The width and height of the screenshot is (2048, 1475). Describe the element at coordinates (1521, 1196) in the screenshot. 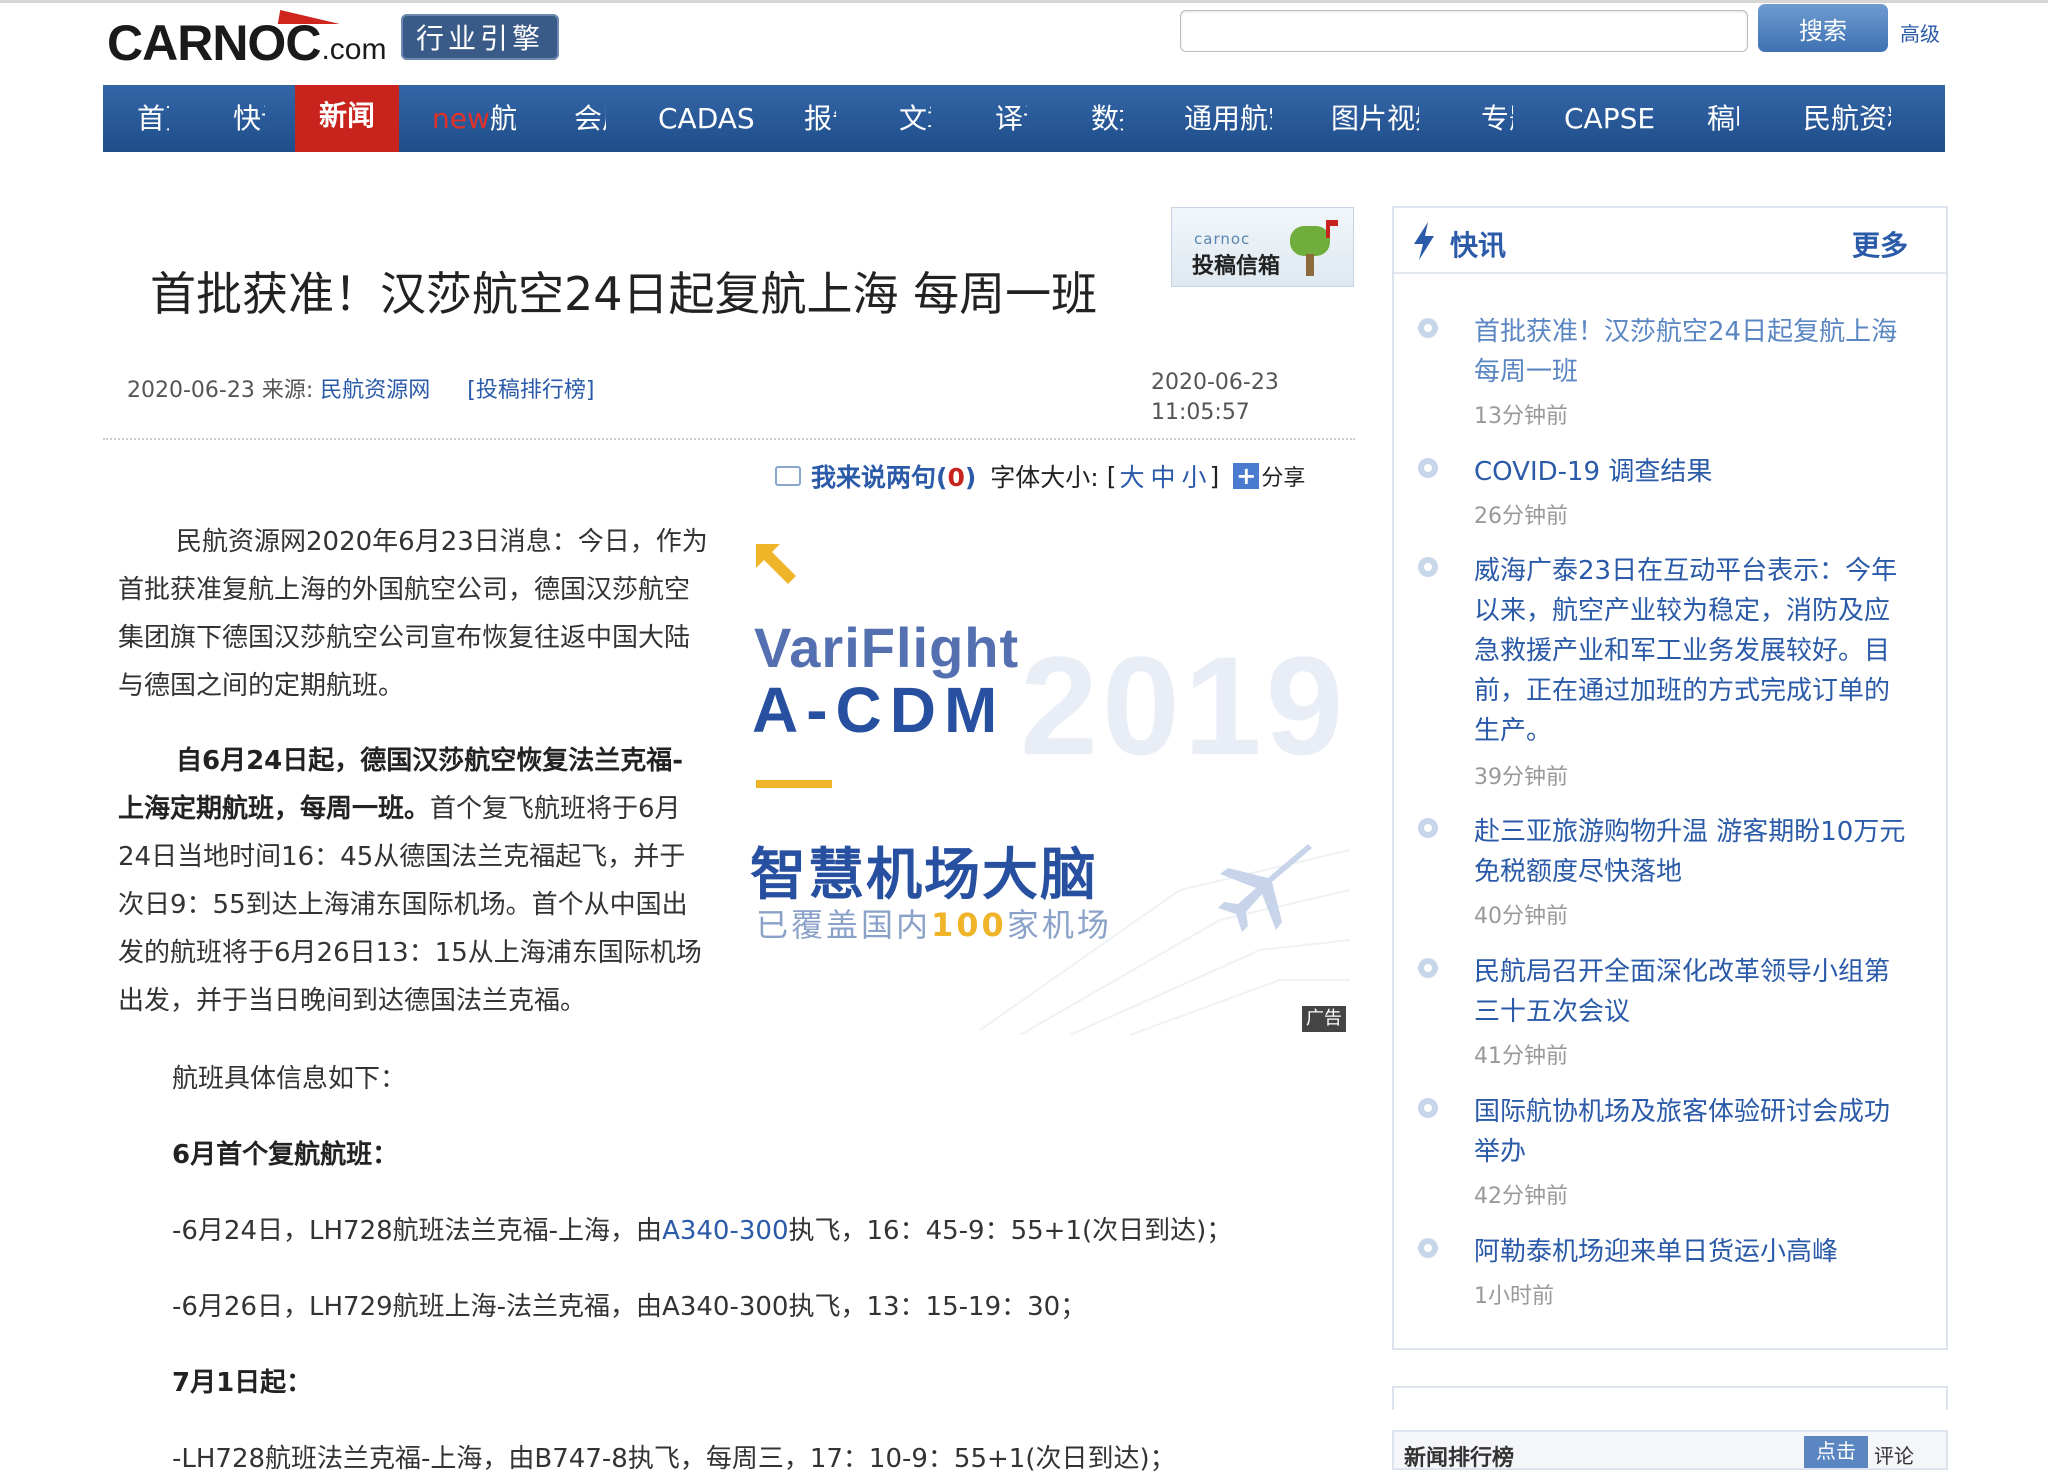

I see `news-item-time: 42分钟前` at that location.